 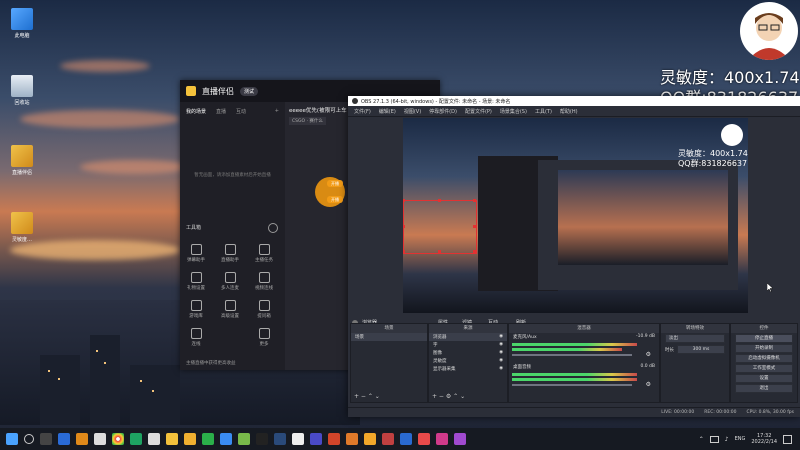 What do you see at coordinates (468, 361) in the screenshot?
I see `source-item: 灵敏度 ◉` at bounding box center [468, 361].